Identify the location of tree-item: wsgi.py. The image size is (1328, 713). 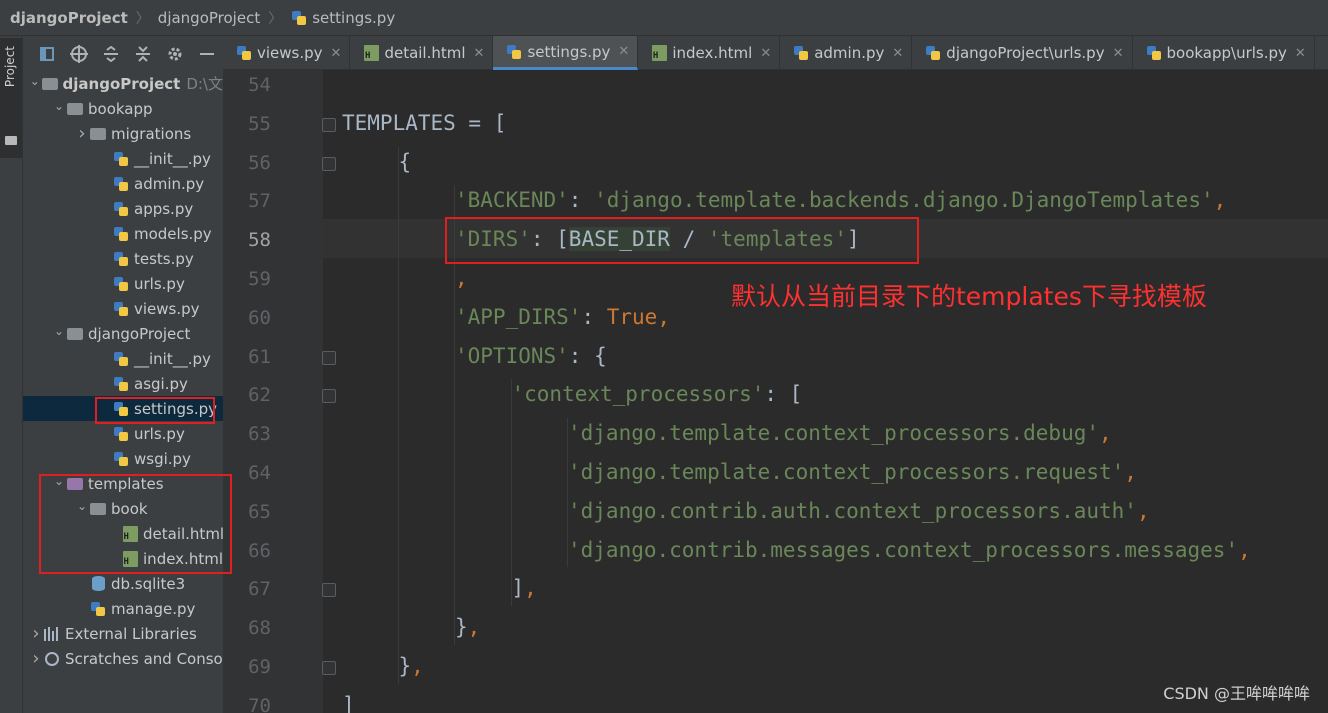
(123, 458).